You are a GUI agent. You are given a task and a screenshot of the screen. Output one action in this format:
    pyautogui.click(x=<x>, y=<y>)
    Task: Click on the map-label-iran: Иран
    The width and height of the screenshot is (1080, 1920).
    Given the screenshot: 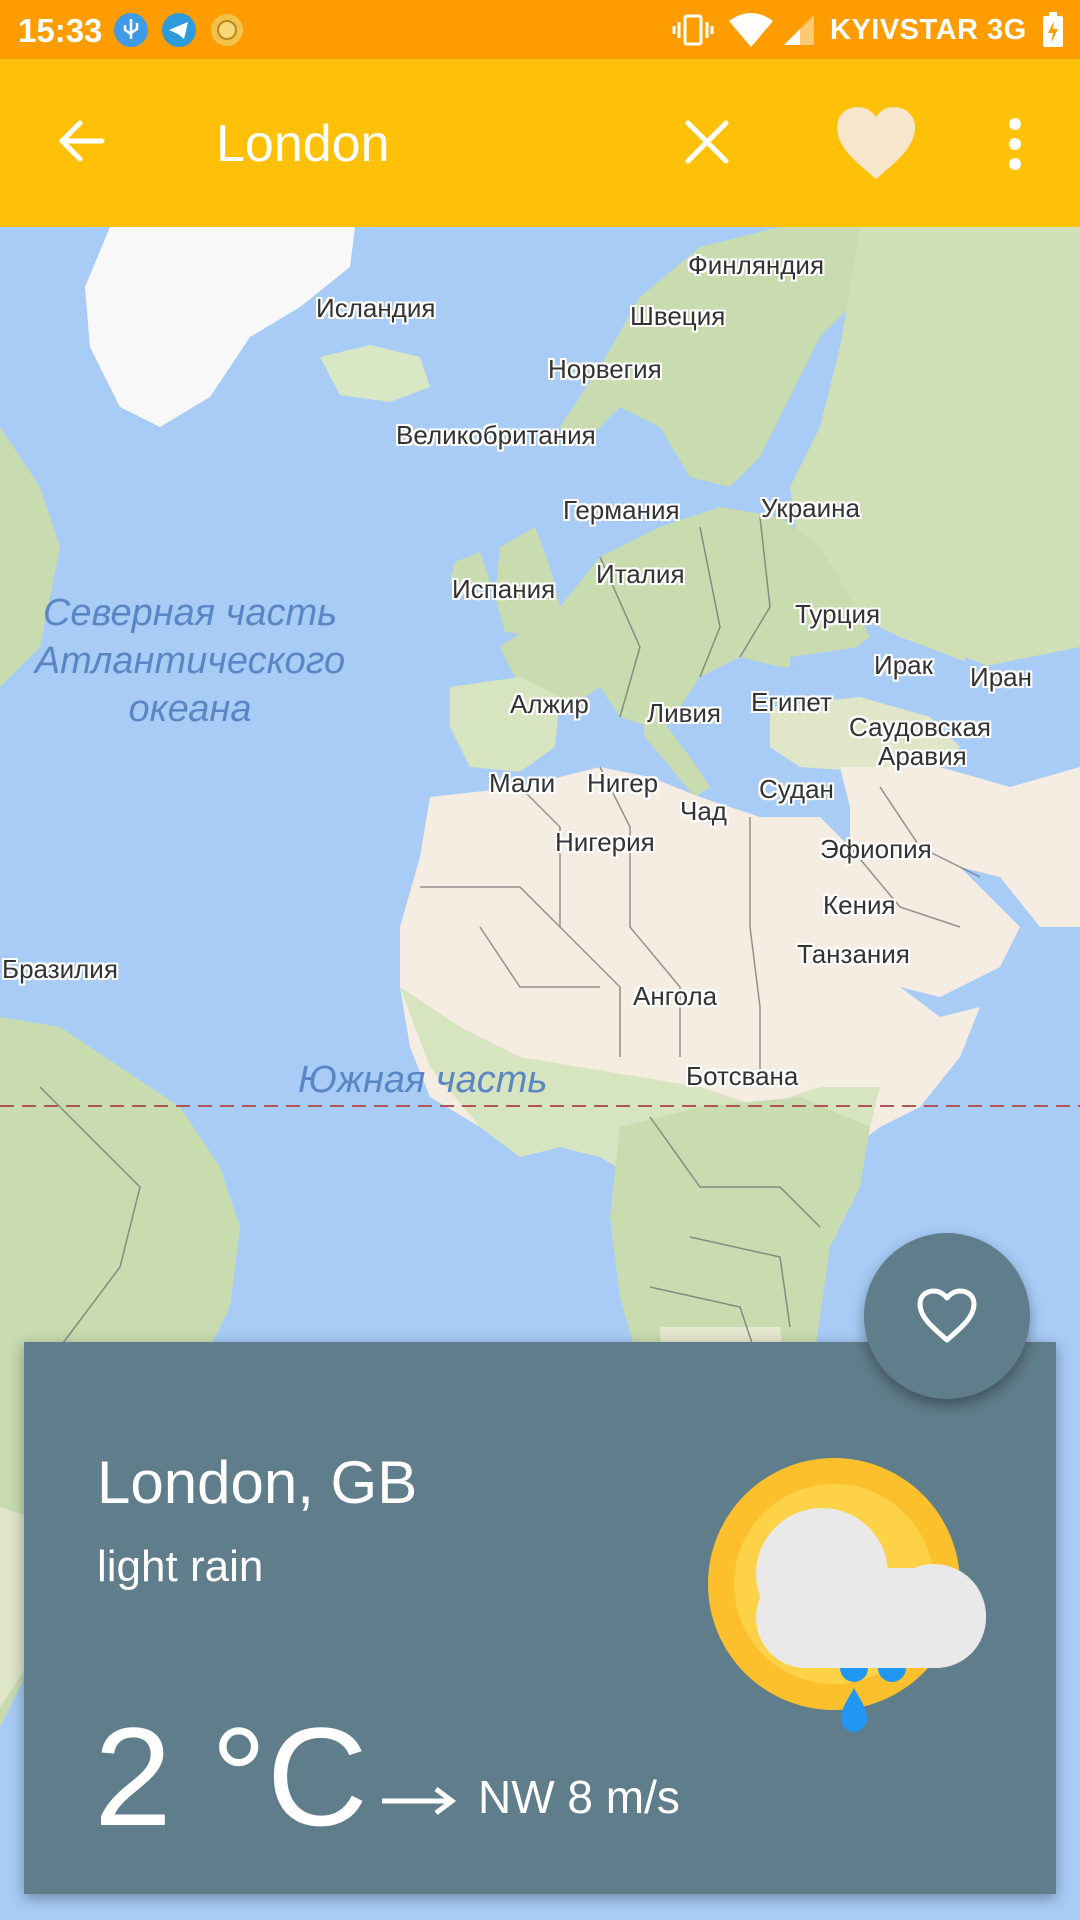 What is the action you would take?
    pyautogui.click(x=1001, y=677)
    